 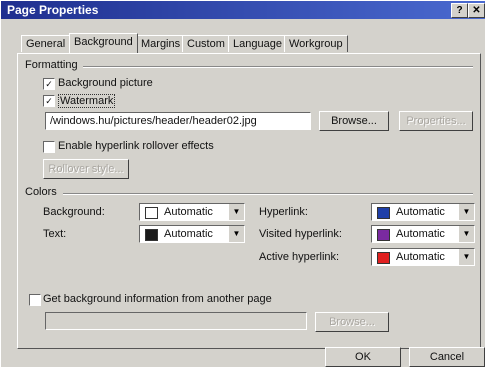 I want to click on hyperlink-color-select: Automatic ▼, so click(x=423, y=212).